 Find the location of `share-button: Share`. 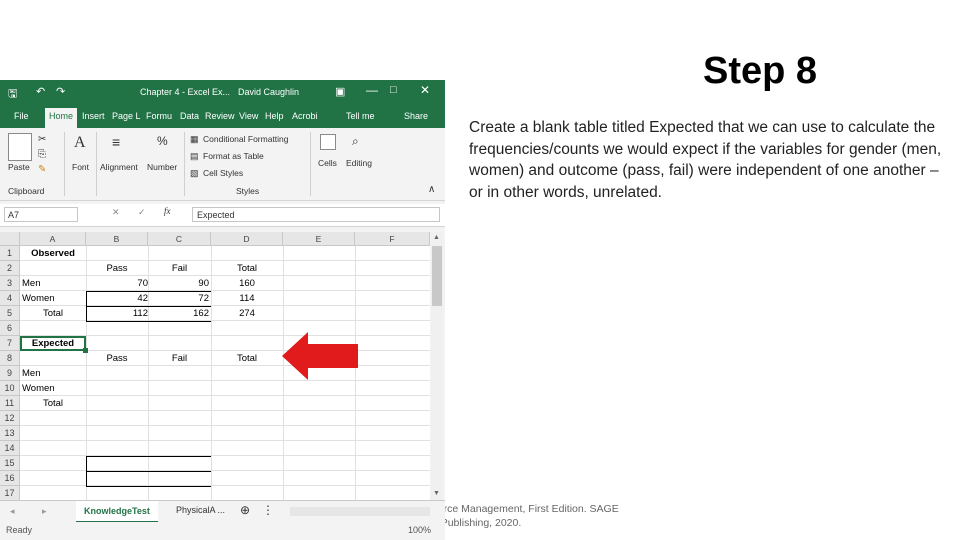

share-button: Share is located at coordinates (416, 116).